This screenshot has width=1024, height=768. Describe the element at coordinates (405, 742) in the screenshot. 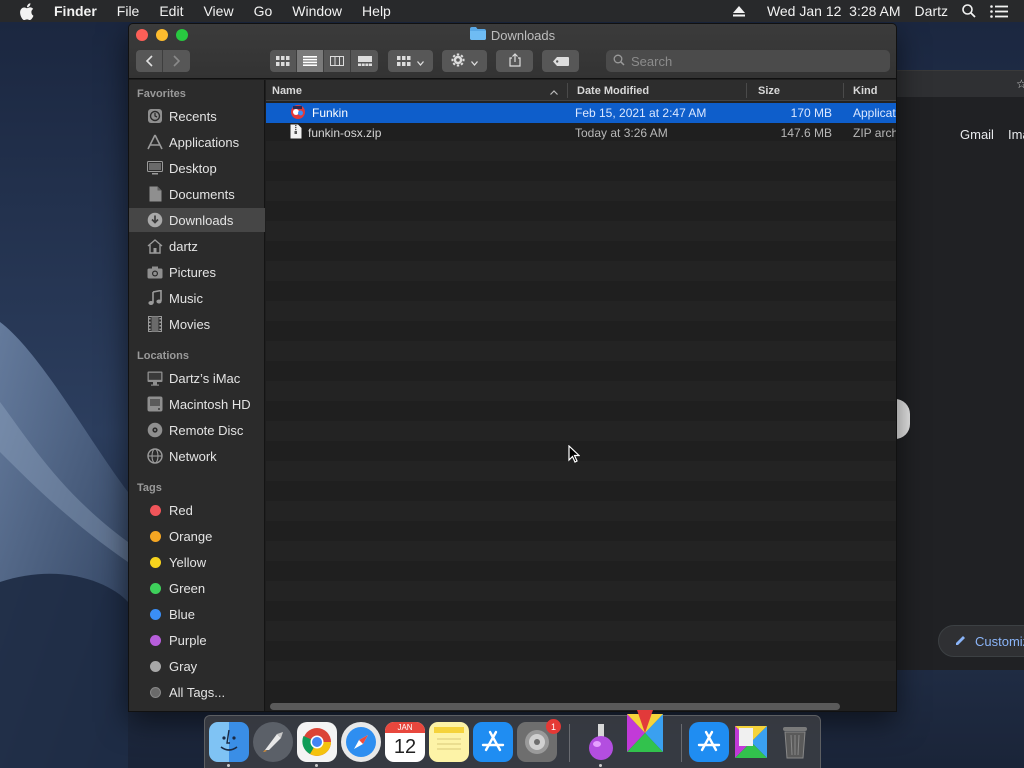

I see `calendar-dock-icon: JAN 12` at that location.